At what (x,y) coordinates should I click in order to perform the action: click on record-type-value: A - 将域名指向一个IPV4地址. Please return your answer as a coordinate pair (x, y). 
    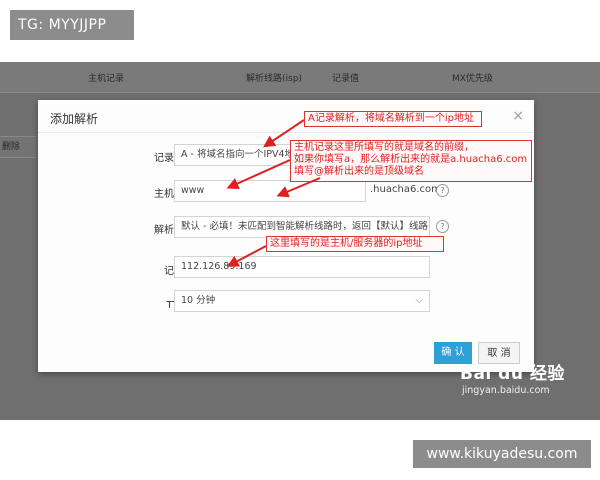
    Looking at the image, I should click on (242, 154).